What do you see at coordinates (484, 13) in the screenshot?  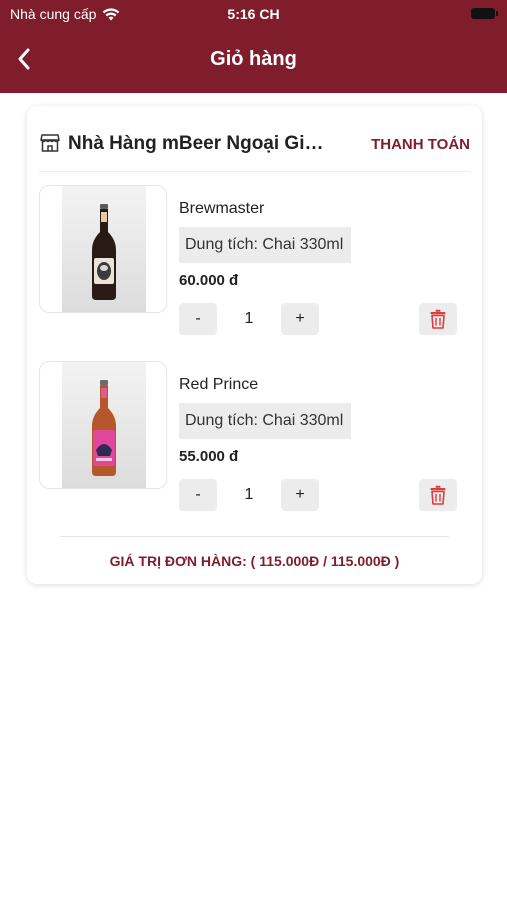 I see `battery-icon` at bounding box center [484, 13].